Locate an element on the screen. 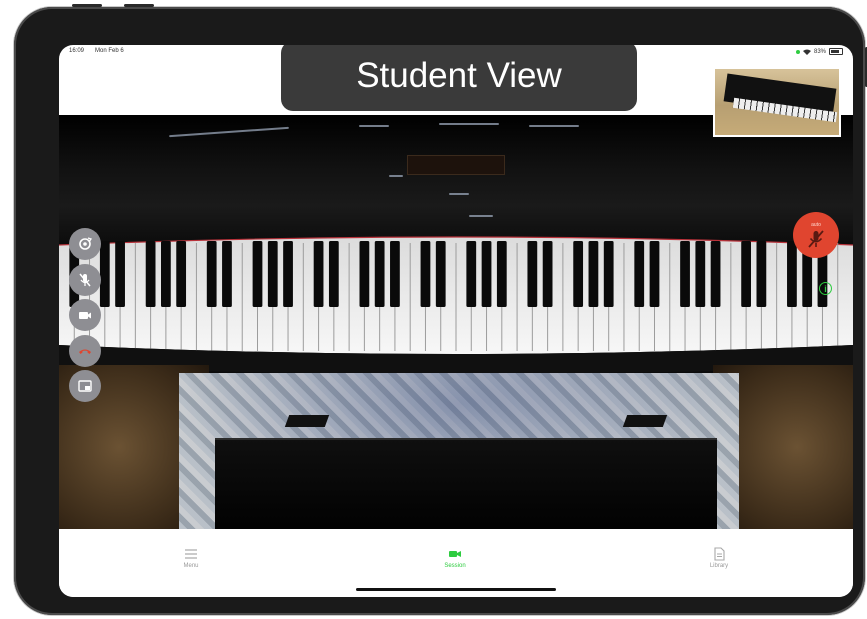  info-button: i is located at coordinates (825, 288).